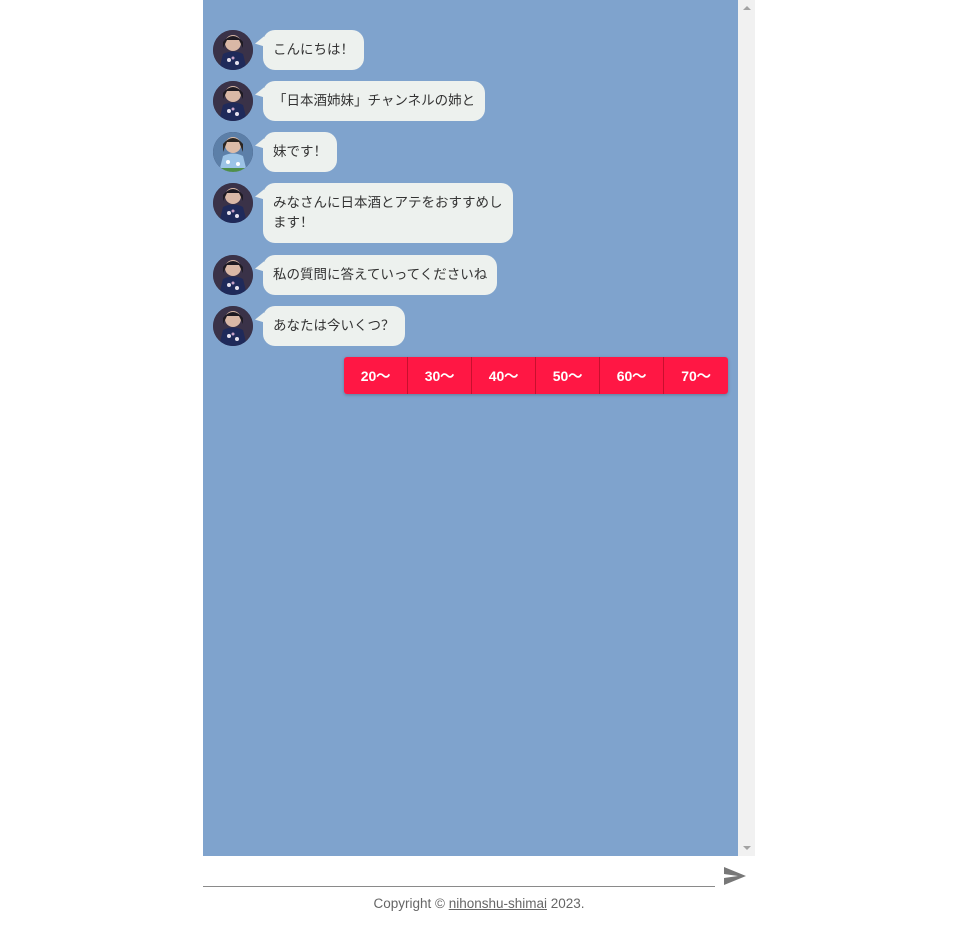 The width and height of the screenshot is (958, 951). I want to click on input-underline, so click(459, 886).